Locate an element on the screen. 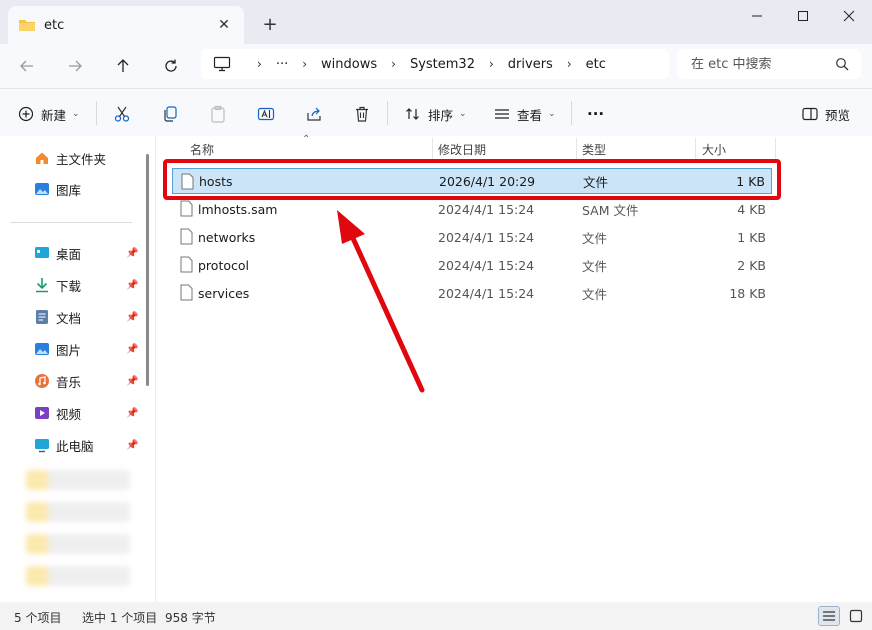 The image size is (872, 630). preview-pane-icon is located at coordinates (810, 114).